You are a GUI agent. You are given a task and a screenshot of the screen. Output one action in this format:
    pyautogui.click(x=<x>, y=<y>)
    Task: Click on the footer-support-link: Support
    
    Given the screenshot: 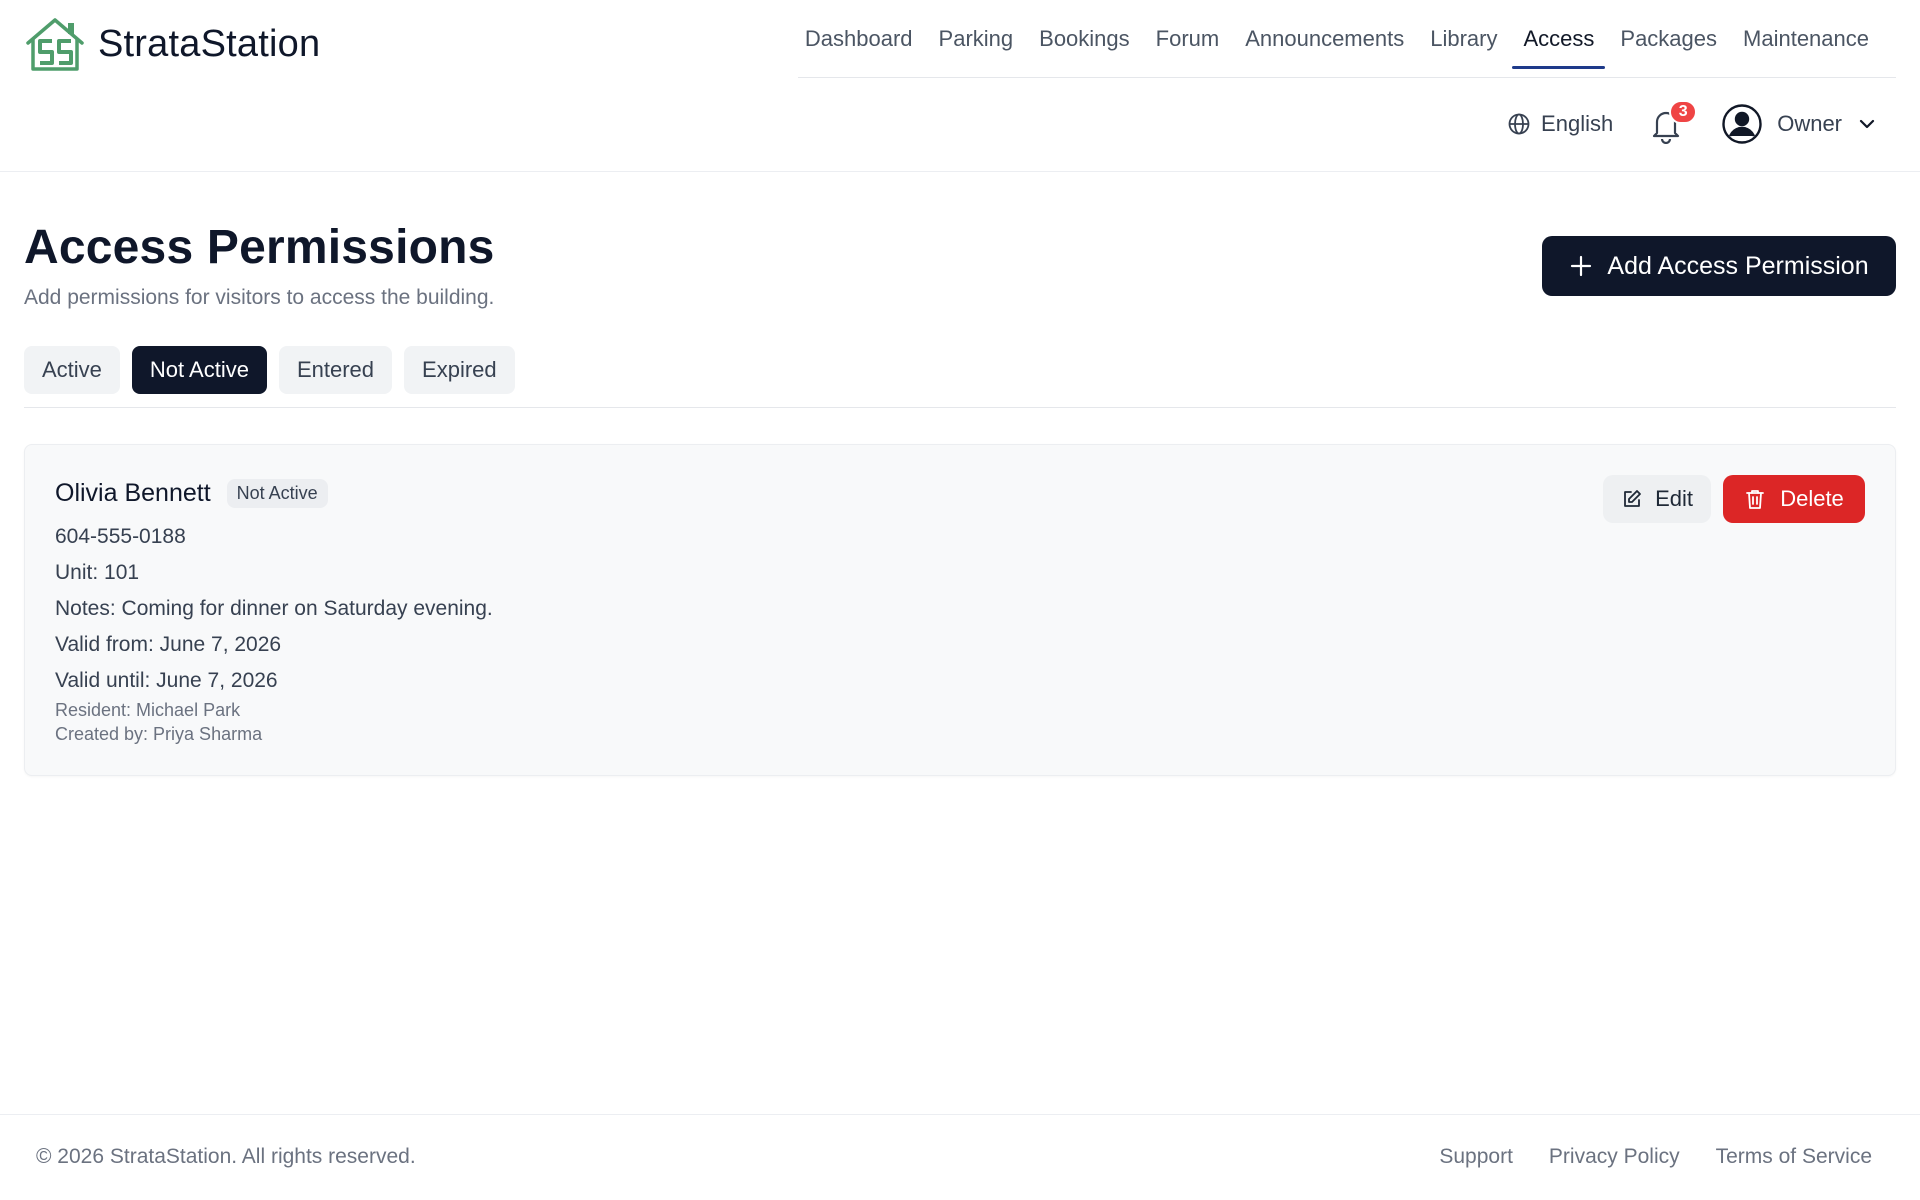 What is the action you would take?
    pyautogui.click(x=1476, y=1157)
    